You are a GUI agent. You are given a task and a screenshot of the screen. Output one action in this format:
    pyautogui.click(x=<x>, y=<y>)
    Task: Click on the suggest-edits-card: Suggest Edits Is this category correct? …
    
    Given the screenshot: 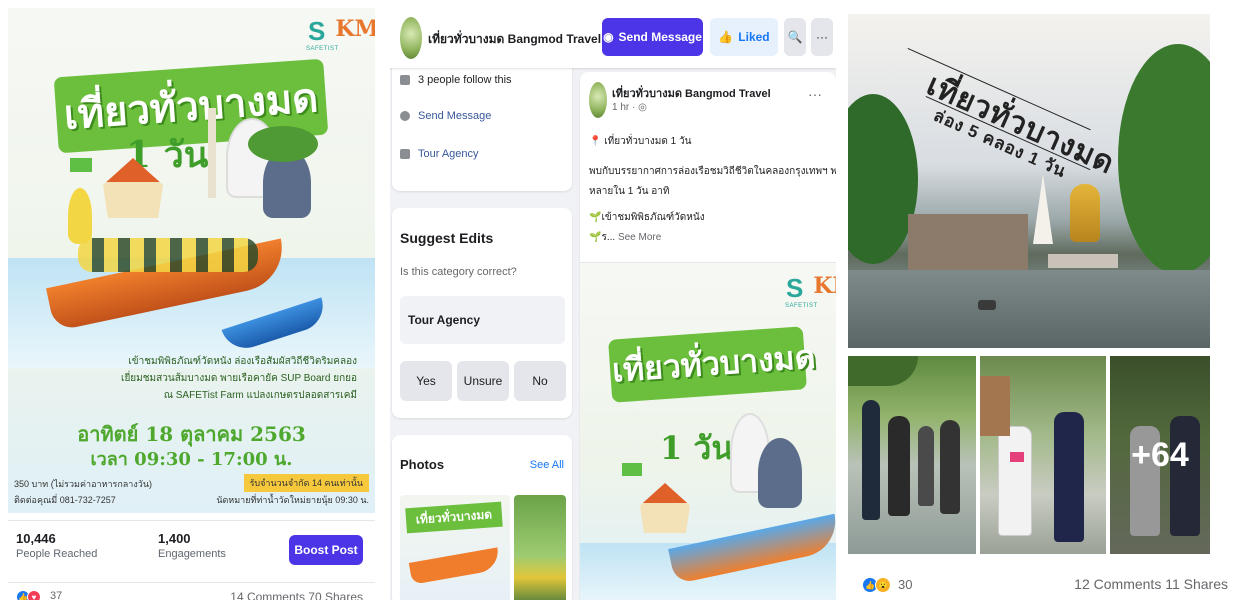 What is the action you would take?
    pyautogui.click(x=482, y=313)
    